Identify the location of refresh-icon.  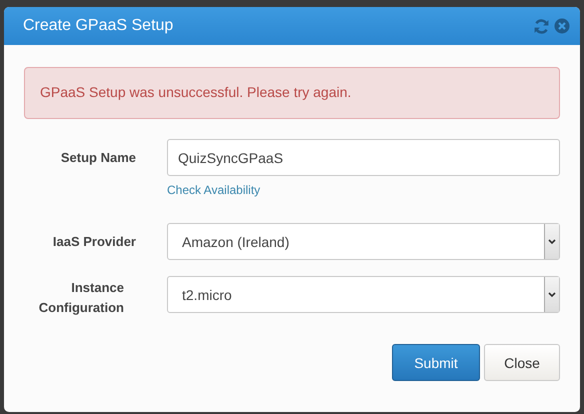
(541, 26).